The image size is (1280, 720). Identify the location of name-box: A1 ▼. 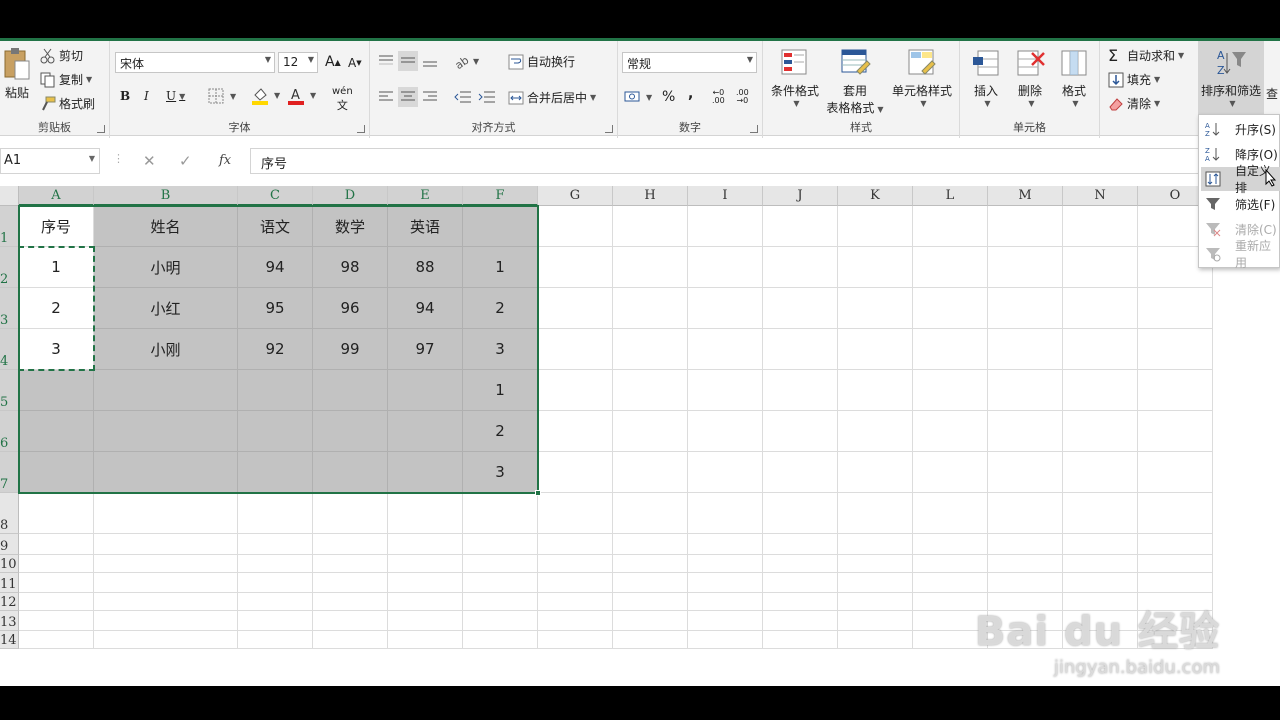
(50, 161).